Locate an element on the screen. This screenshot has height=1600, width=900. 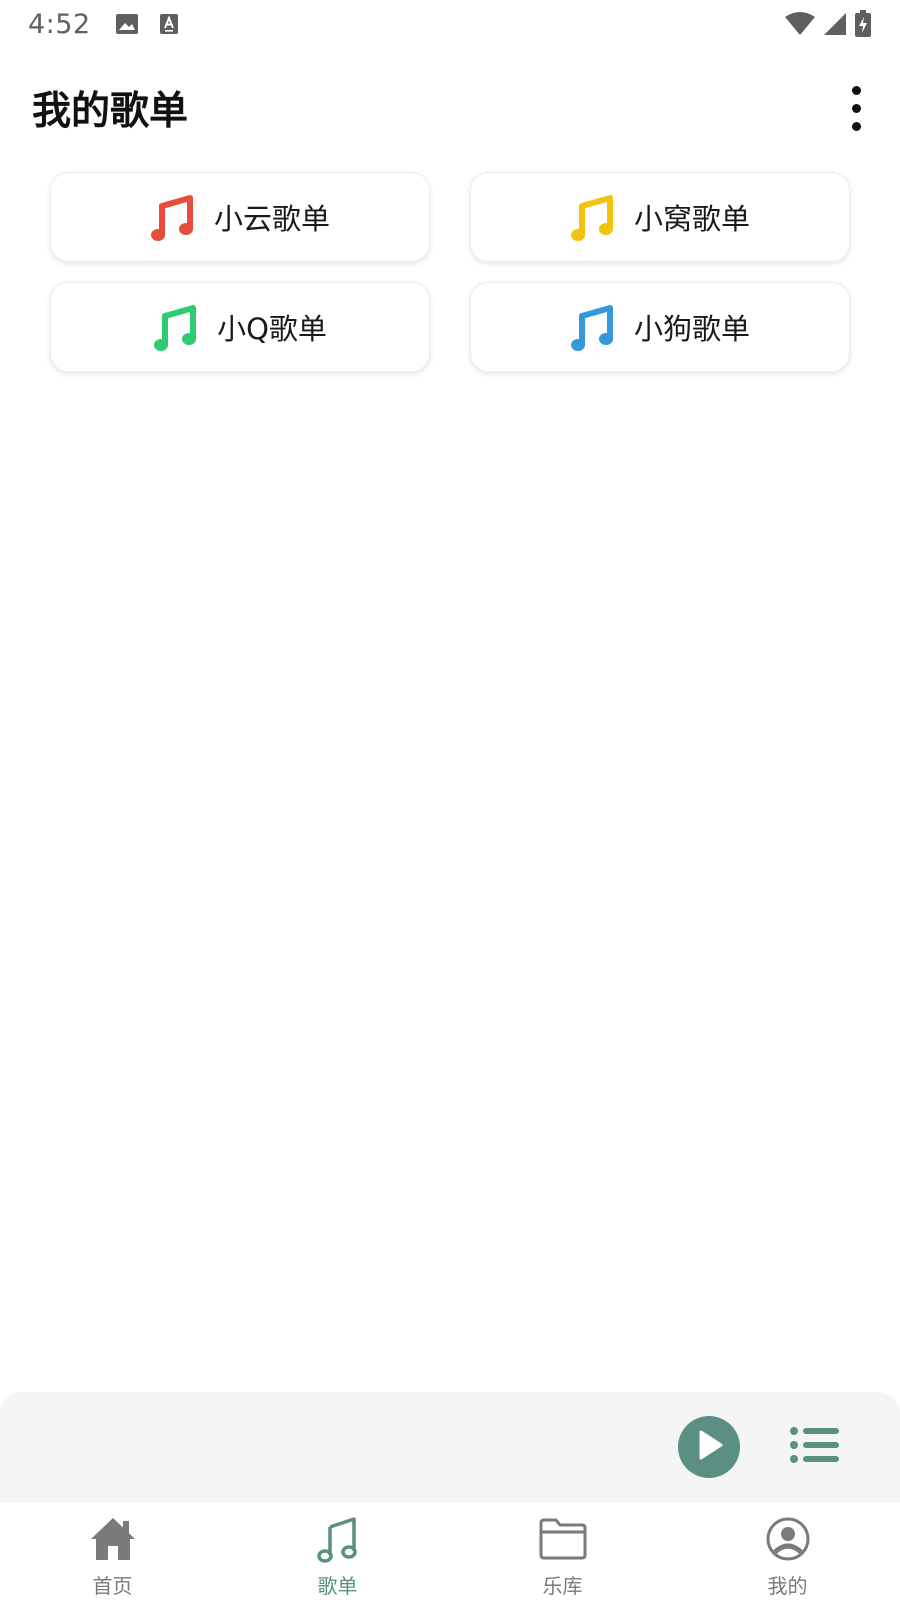
playlist-name: 小窝歌单 is located at coordinates (691, 219).